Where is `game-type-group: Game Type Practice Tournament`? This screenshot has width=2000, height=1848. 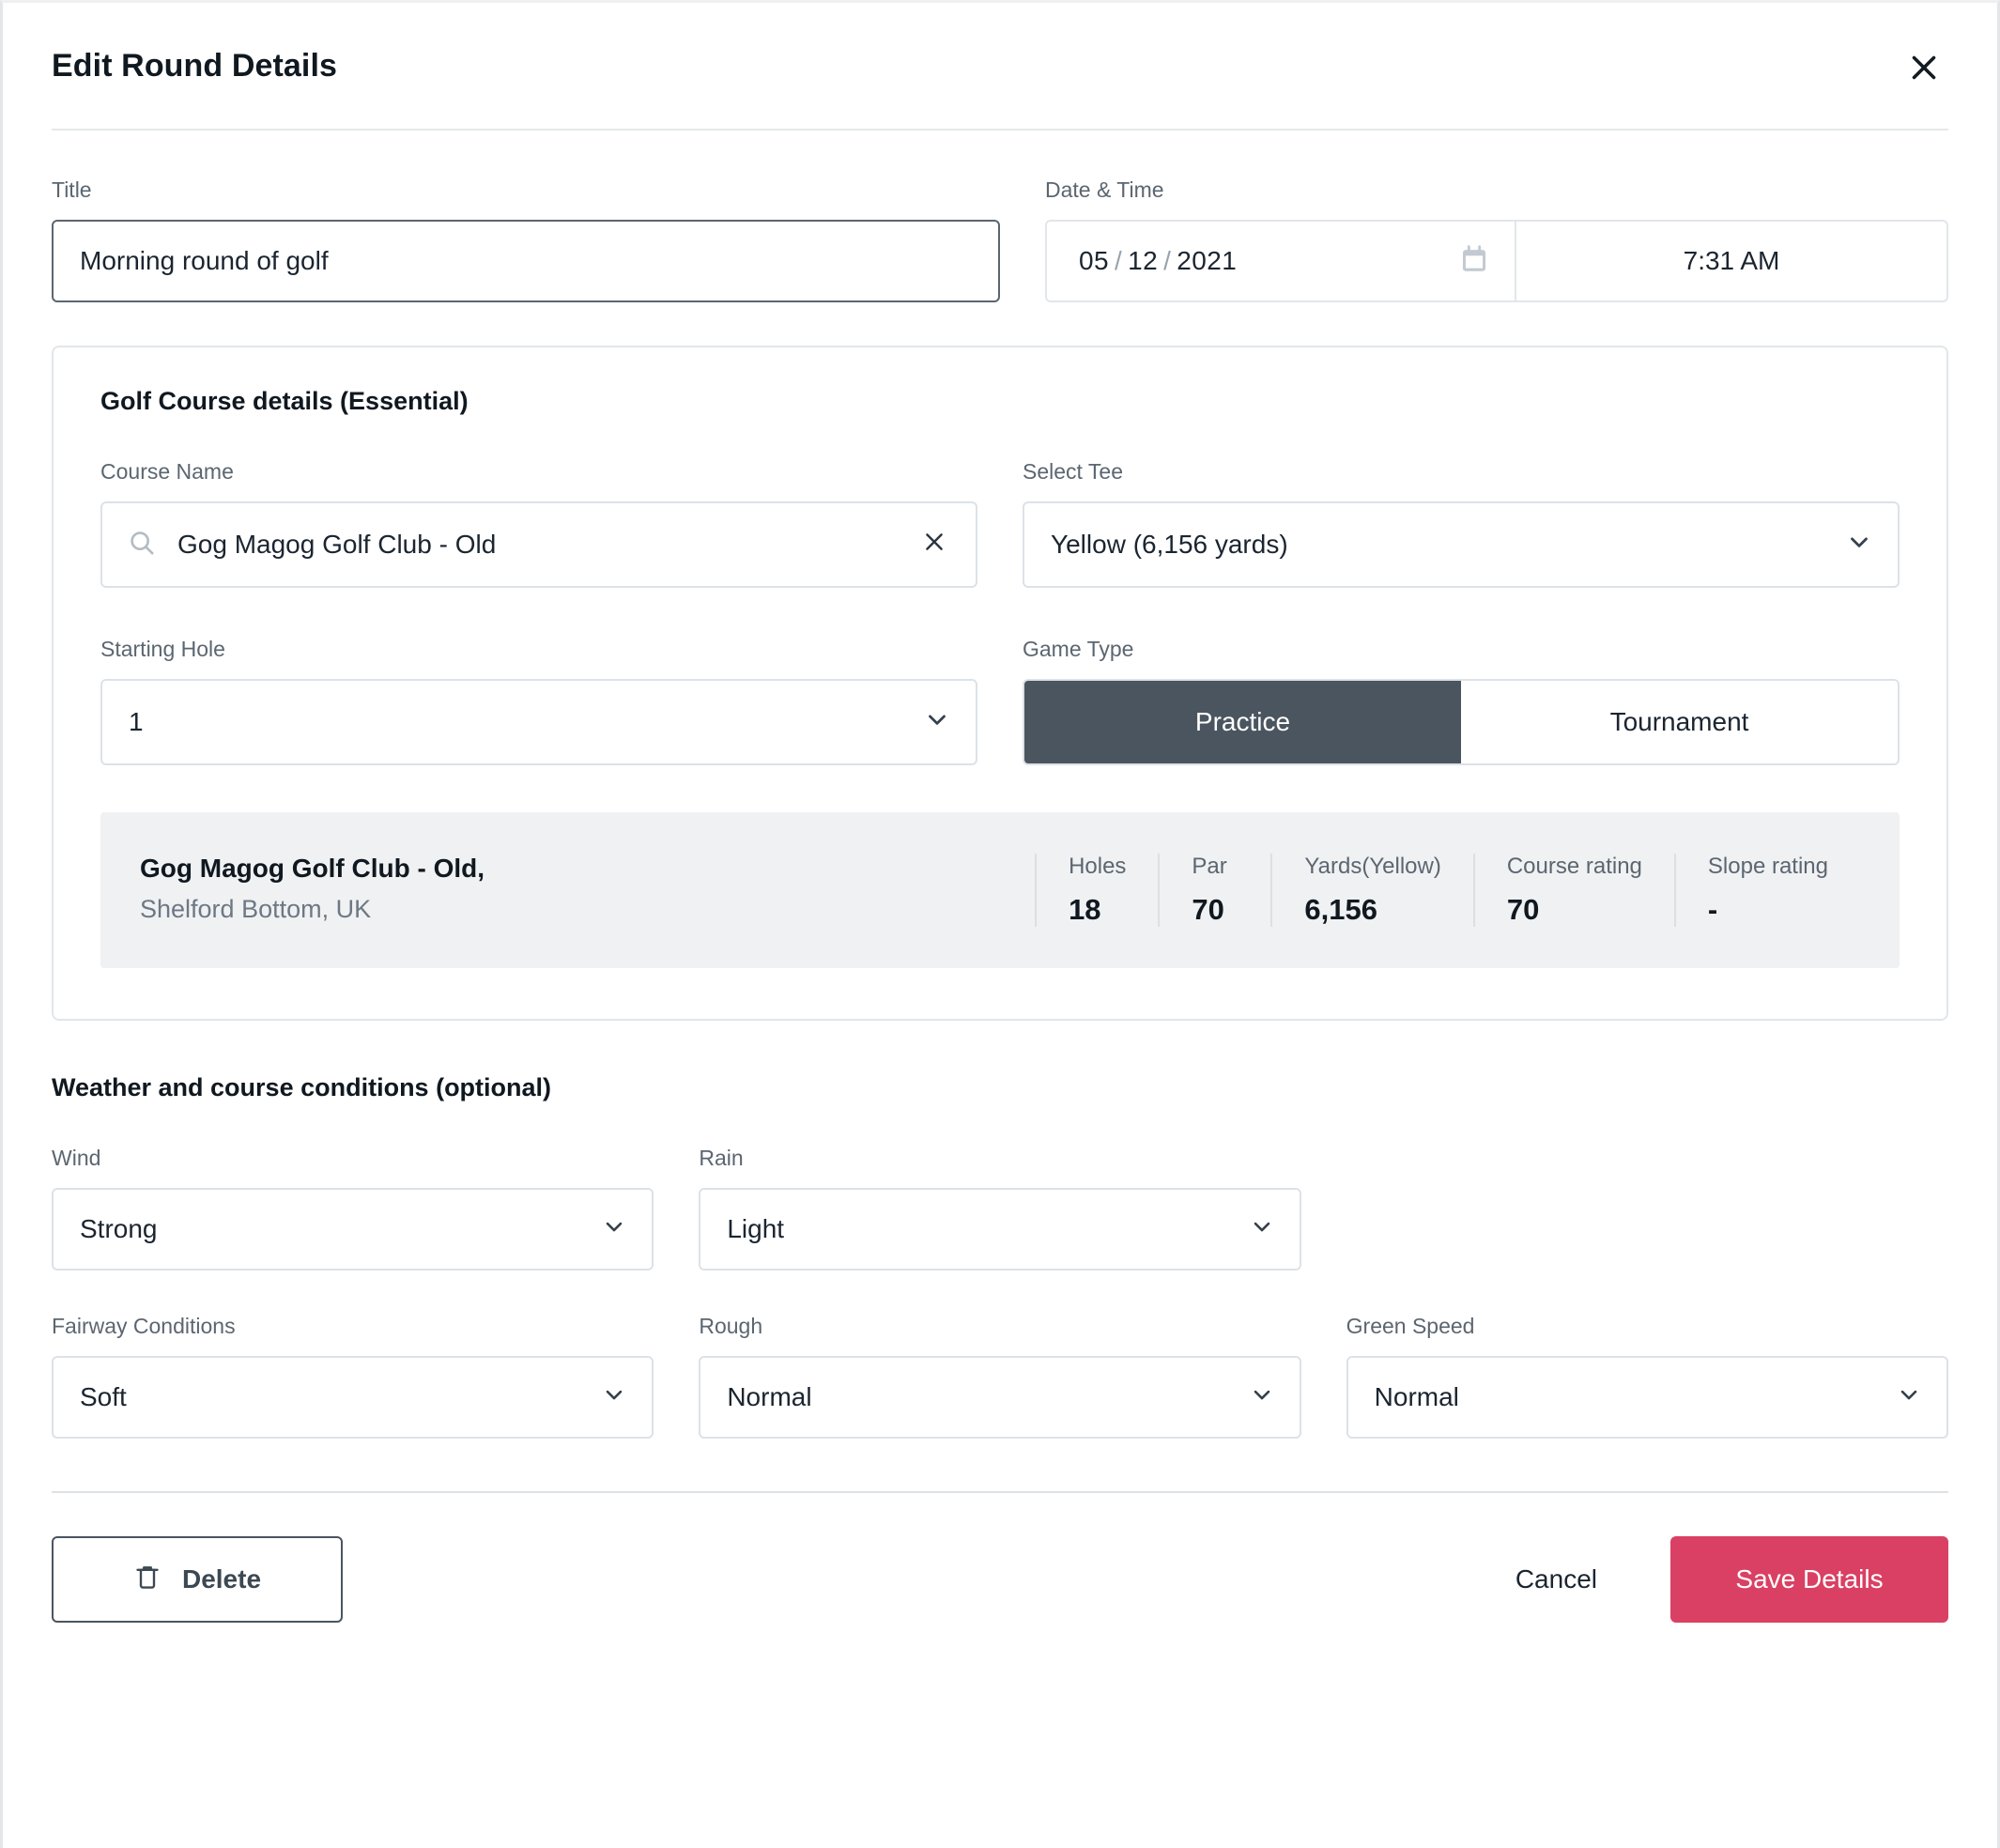 game-type-group: Game Type Practice Tournament is located at coordinates (1461, 701).